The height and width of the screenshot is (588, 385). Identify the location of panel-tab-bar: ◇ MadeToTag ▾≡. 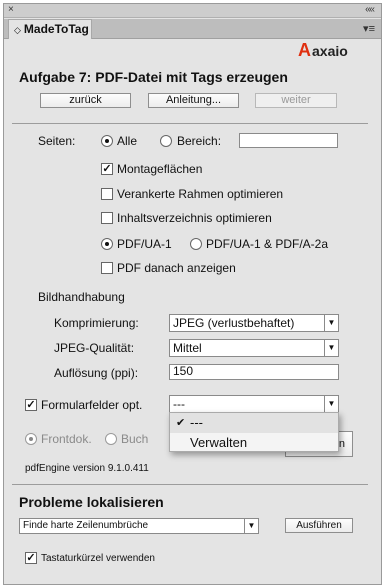
(192, 29).